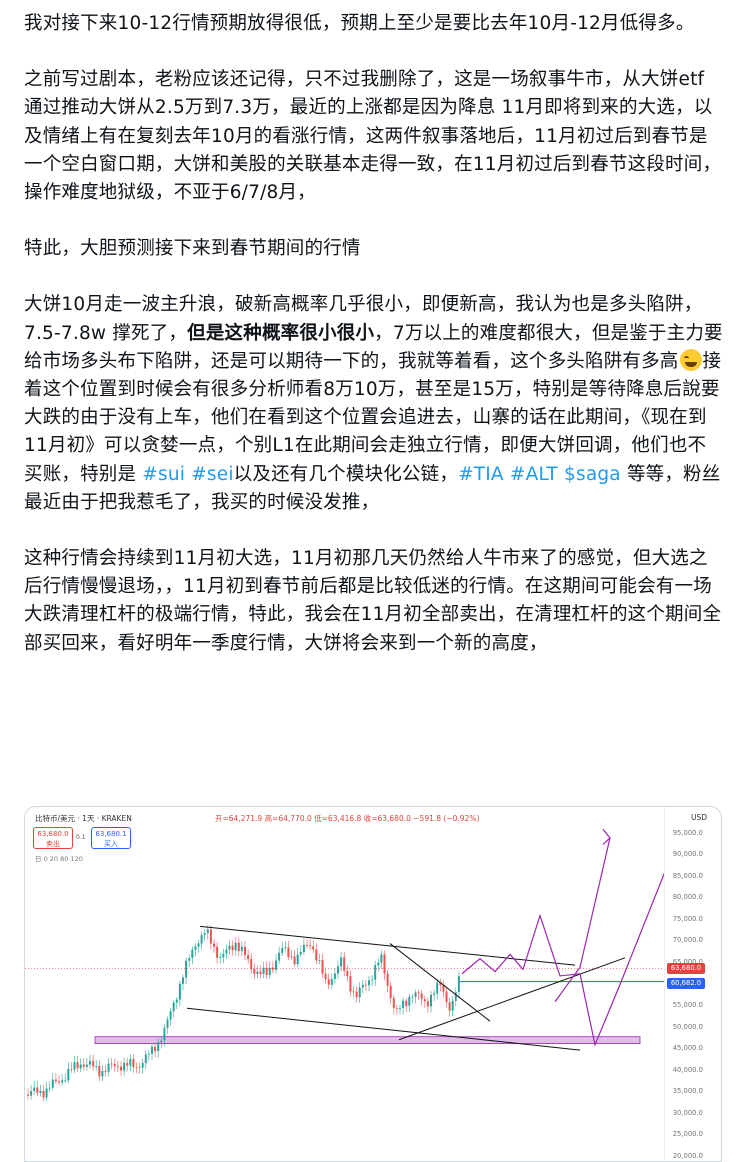  Describe the element at coordinates (481, 474) in the screenshot. I see `hashtag-tia: #TIA` at that location.